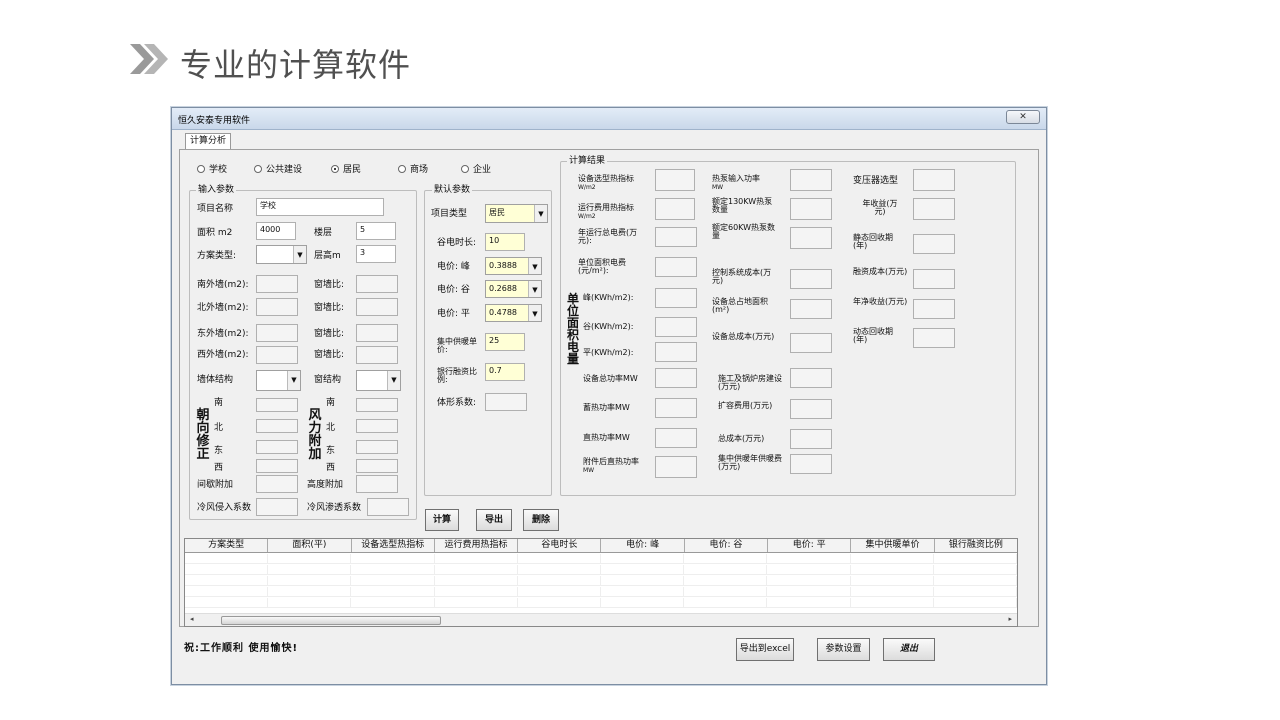 The height and width of the screenshot is (720, 1280). What do you see at coordinates (934, 309) in the screenshot?
I see `net-income-output` at bounding box center [934, 309].